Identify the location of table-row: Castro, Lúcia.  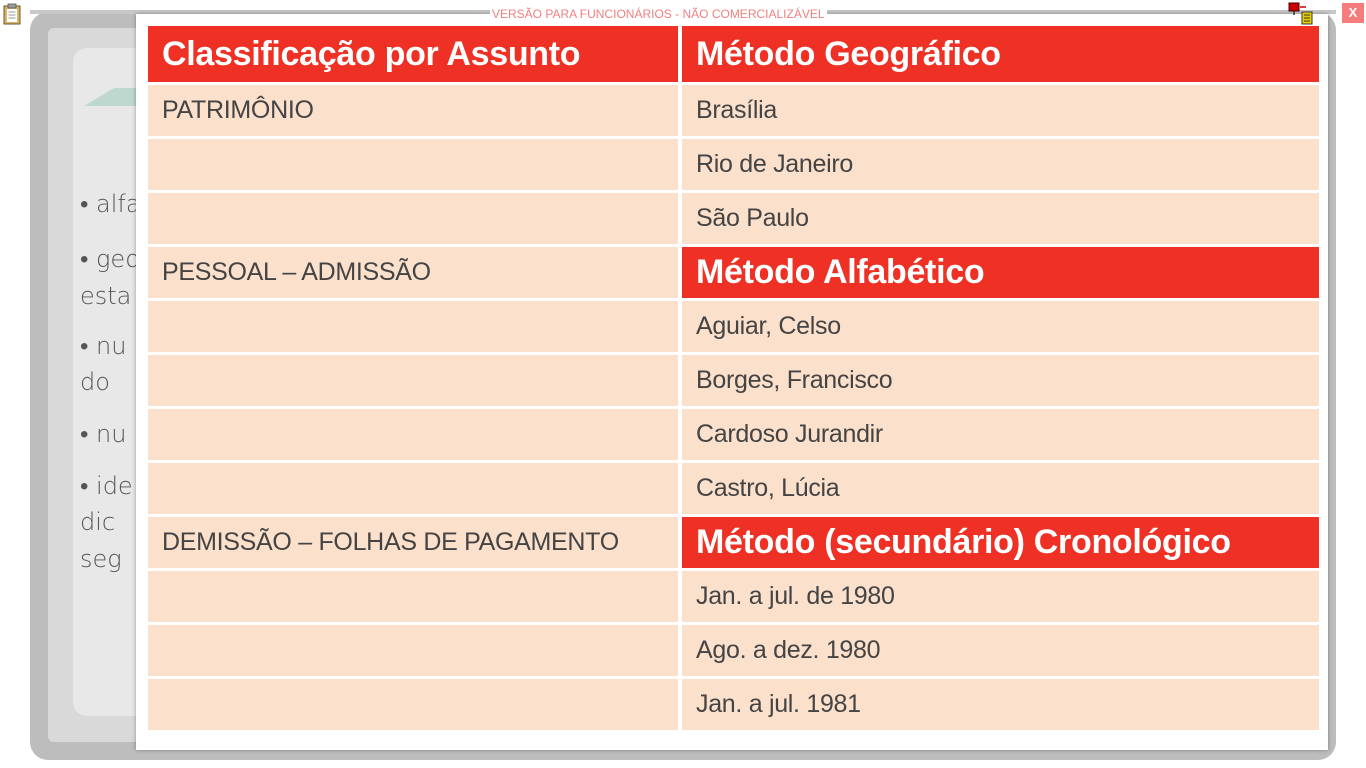
(733, 488).